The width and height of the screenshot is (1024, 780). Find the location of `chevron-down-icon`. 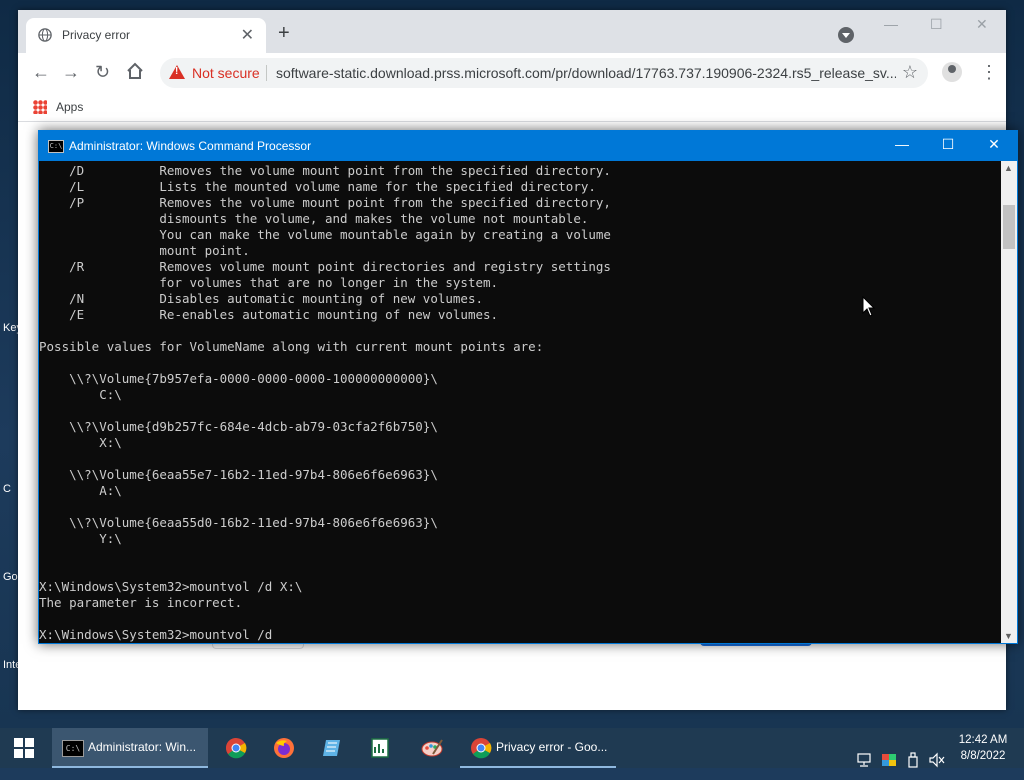

chevron-down-icon is located at coordinates (846, 35).